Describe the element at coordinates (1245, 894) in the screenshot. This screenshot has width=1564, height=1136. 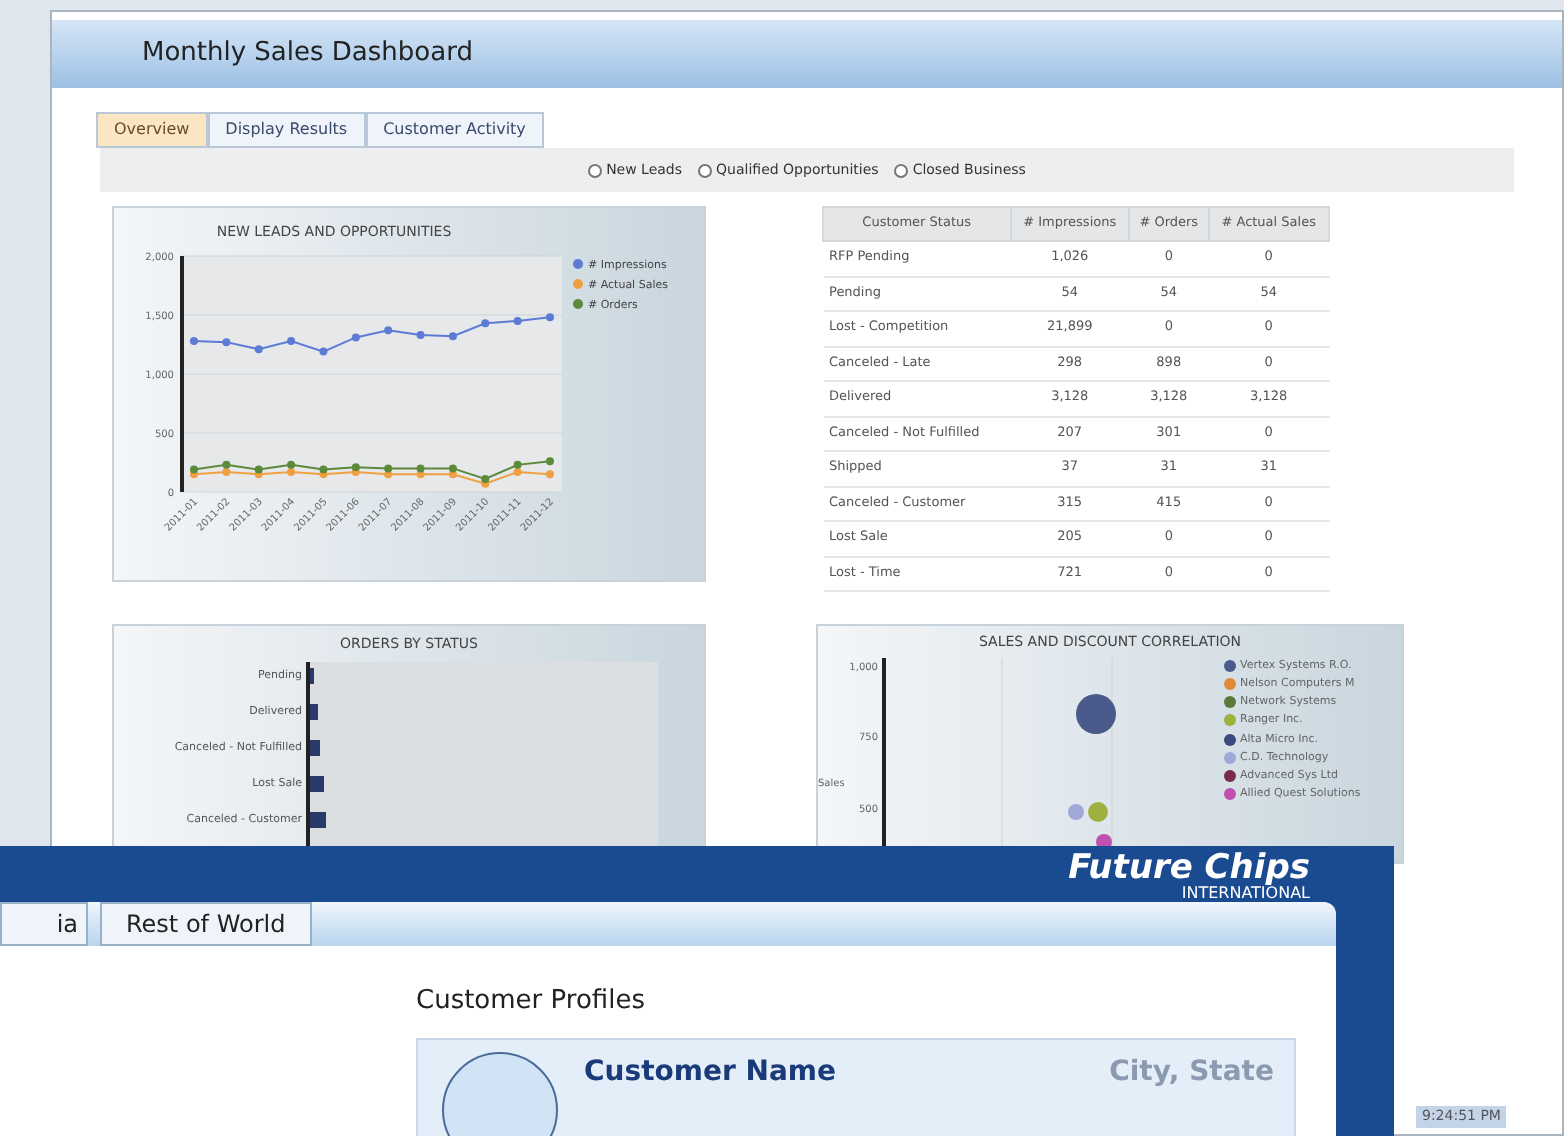
I see `logo-subtitle: INTERNATIONAL` at that location.